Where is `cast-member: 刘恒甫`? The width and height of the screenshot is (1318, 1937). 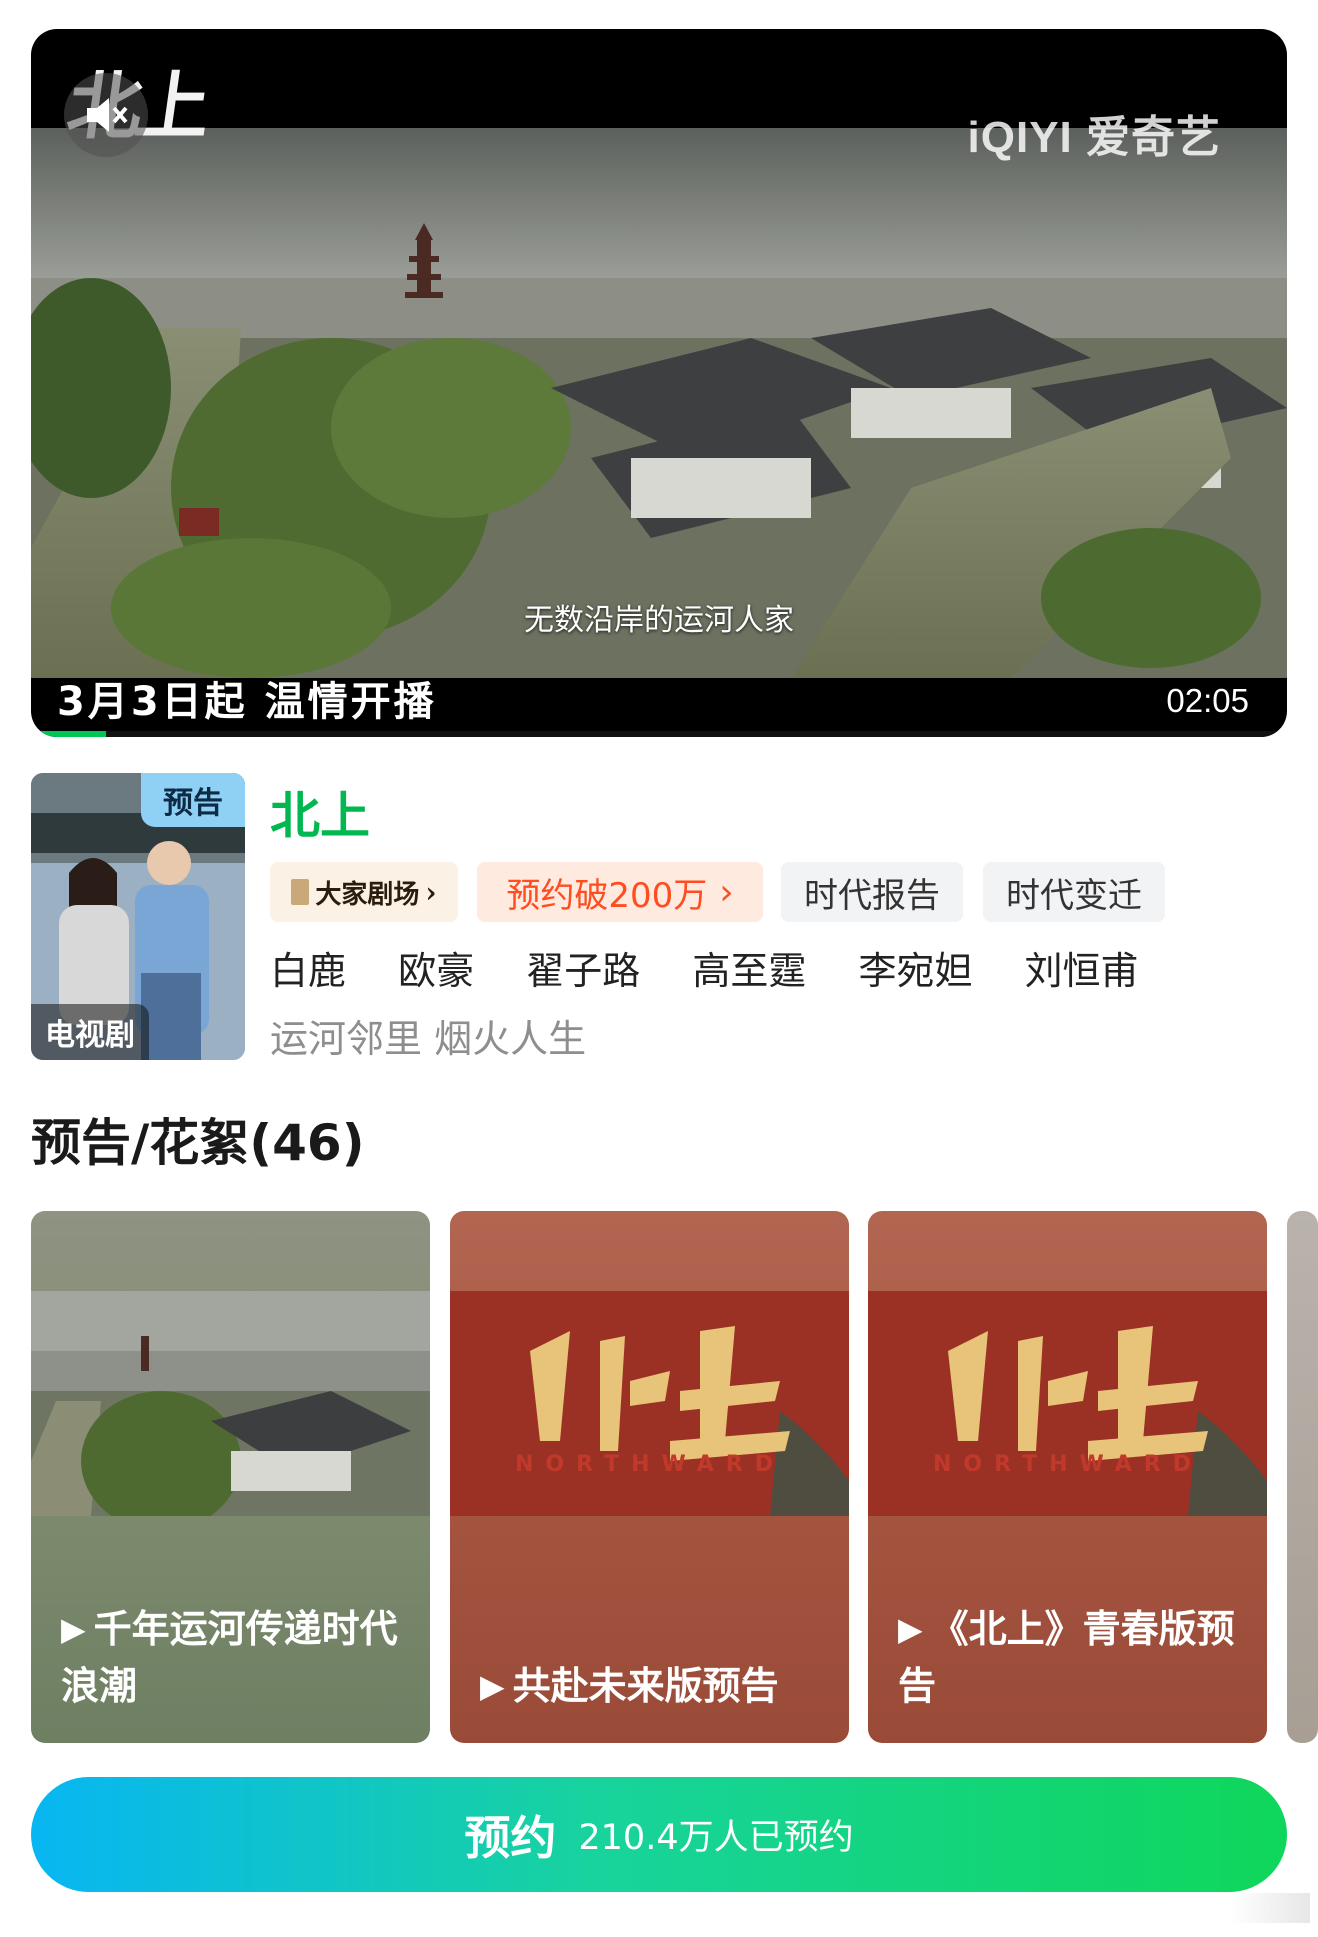
cast-member: 刘恒甫 is located at coordinates (1082, 971).